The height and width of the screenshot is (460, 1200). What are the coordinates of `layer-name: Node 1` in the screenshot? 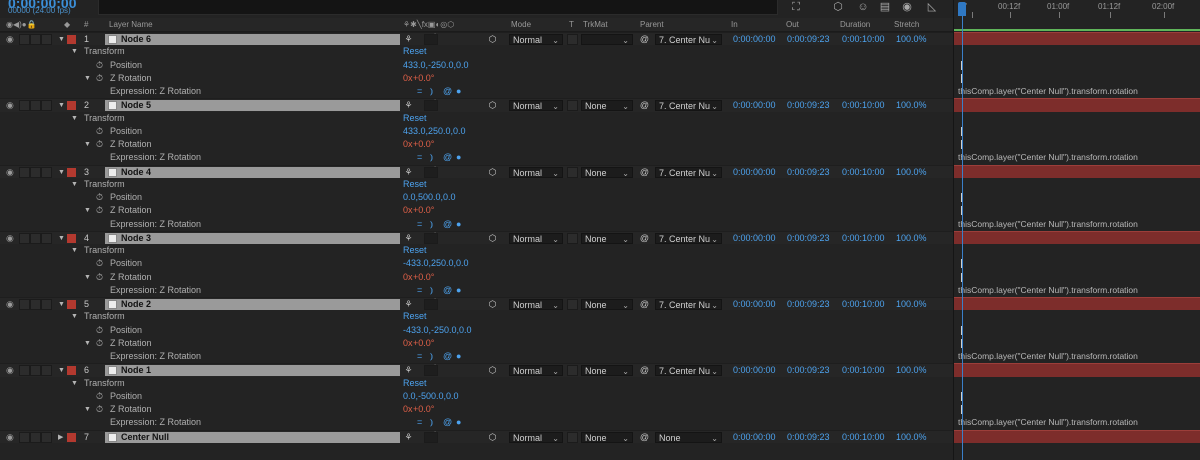 It's located at (136, 370).